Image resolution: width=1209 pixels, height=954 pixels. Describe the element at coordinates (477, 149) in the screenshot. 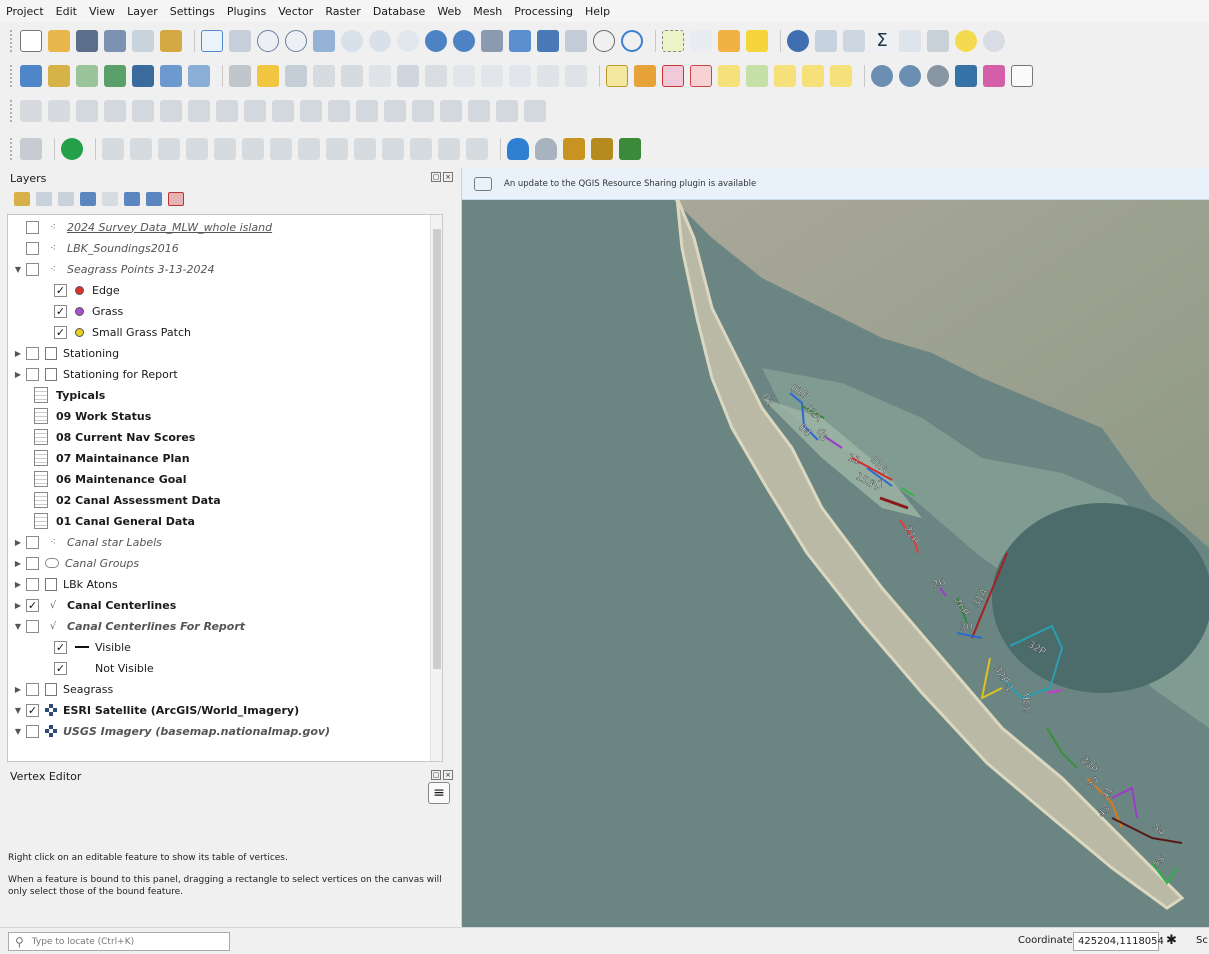

I see `dissolve-icon` at that location.